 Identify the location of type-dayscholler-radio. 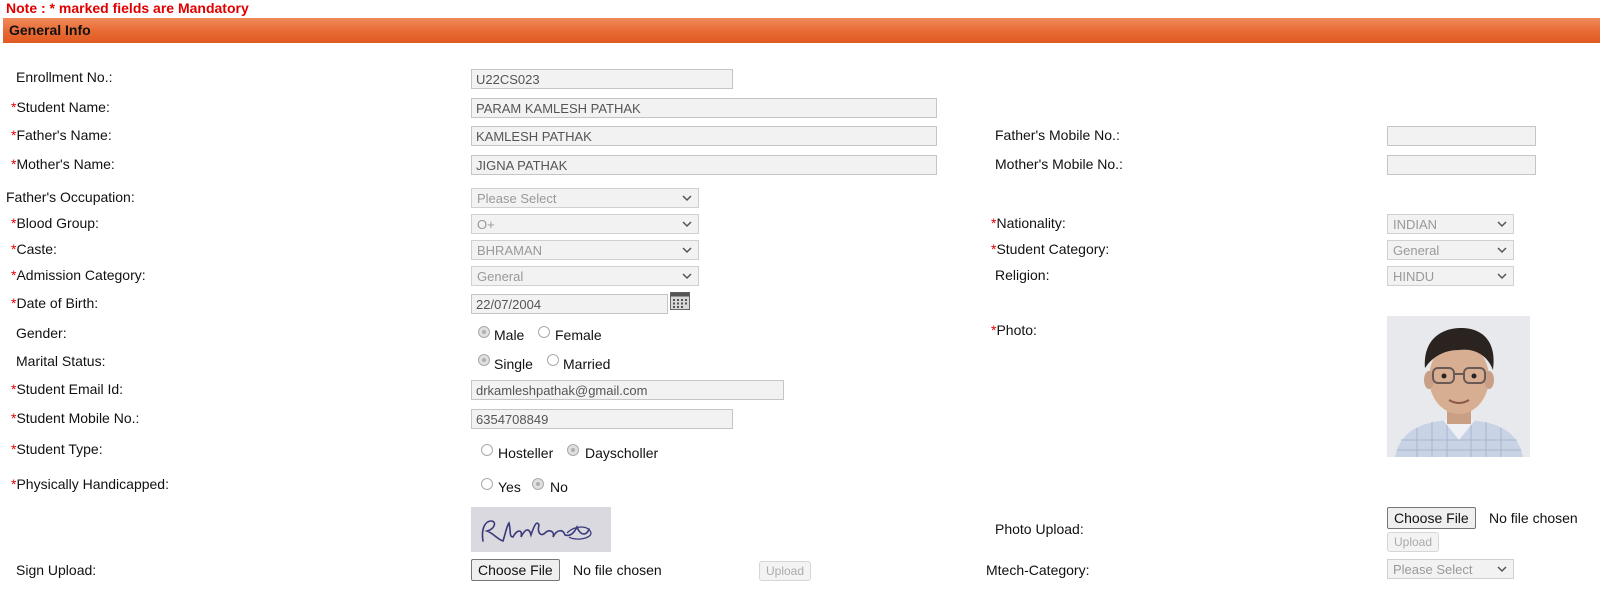
(573, 450).